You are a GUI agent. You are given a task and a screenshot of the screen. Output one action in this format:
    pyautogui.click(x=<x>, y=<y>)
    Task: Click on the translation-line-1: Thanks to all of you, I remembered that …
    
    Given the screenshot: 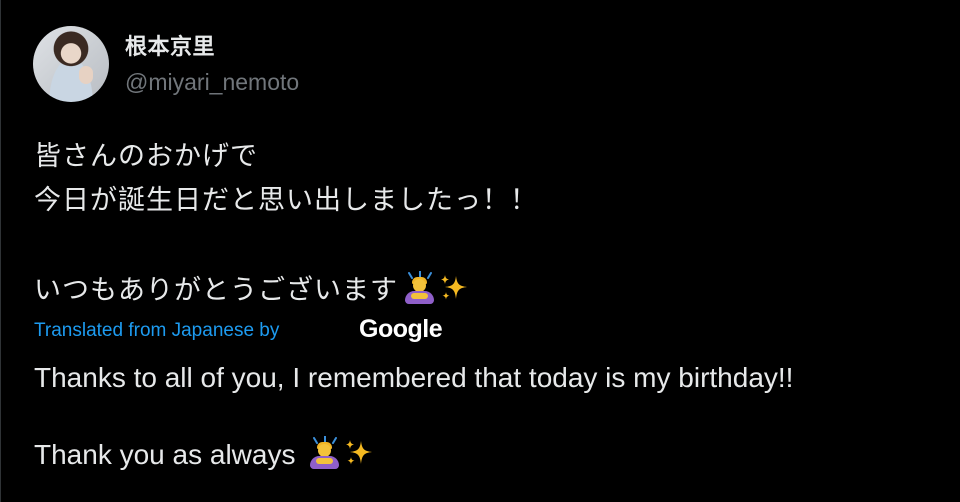 What is the action you would take?
    pyautogui.click(x=414, y=377)
    